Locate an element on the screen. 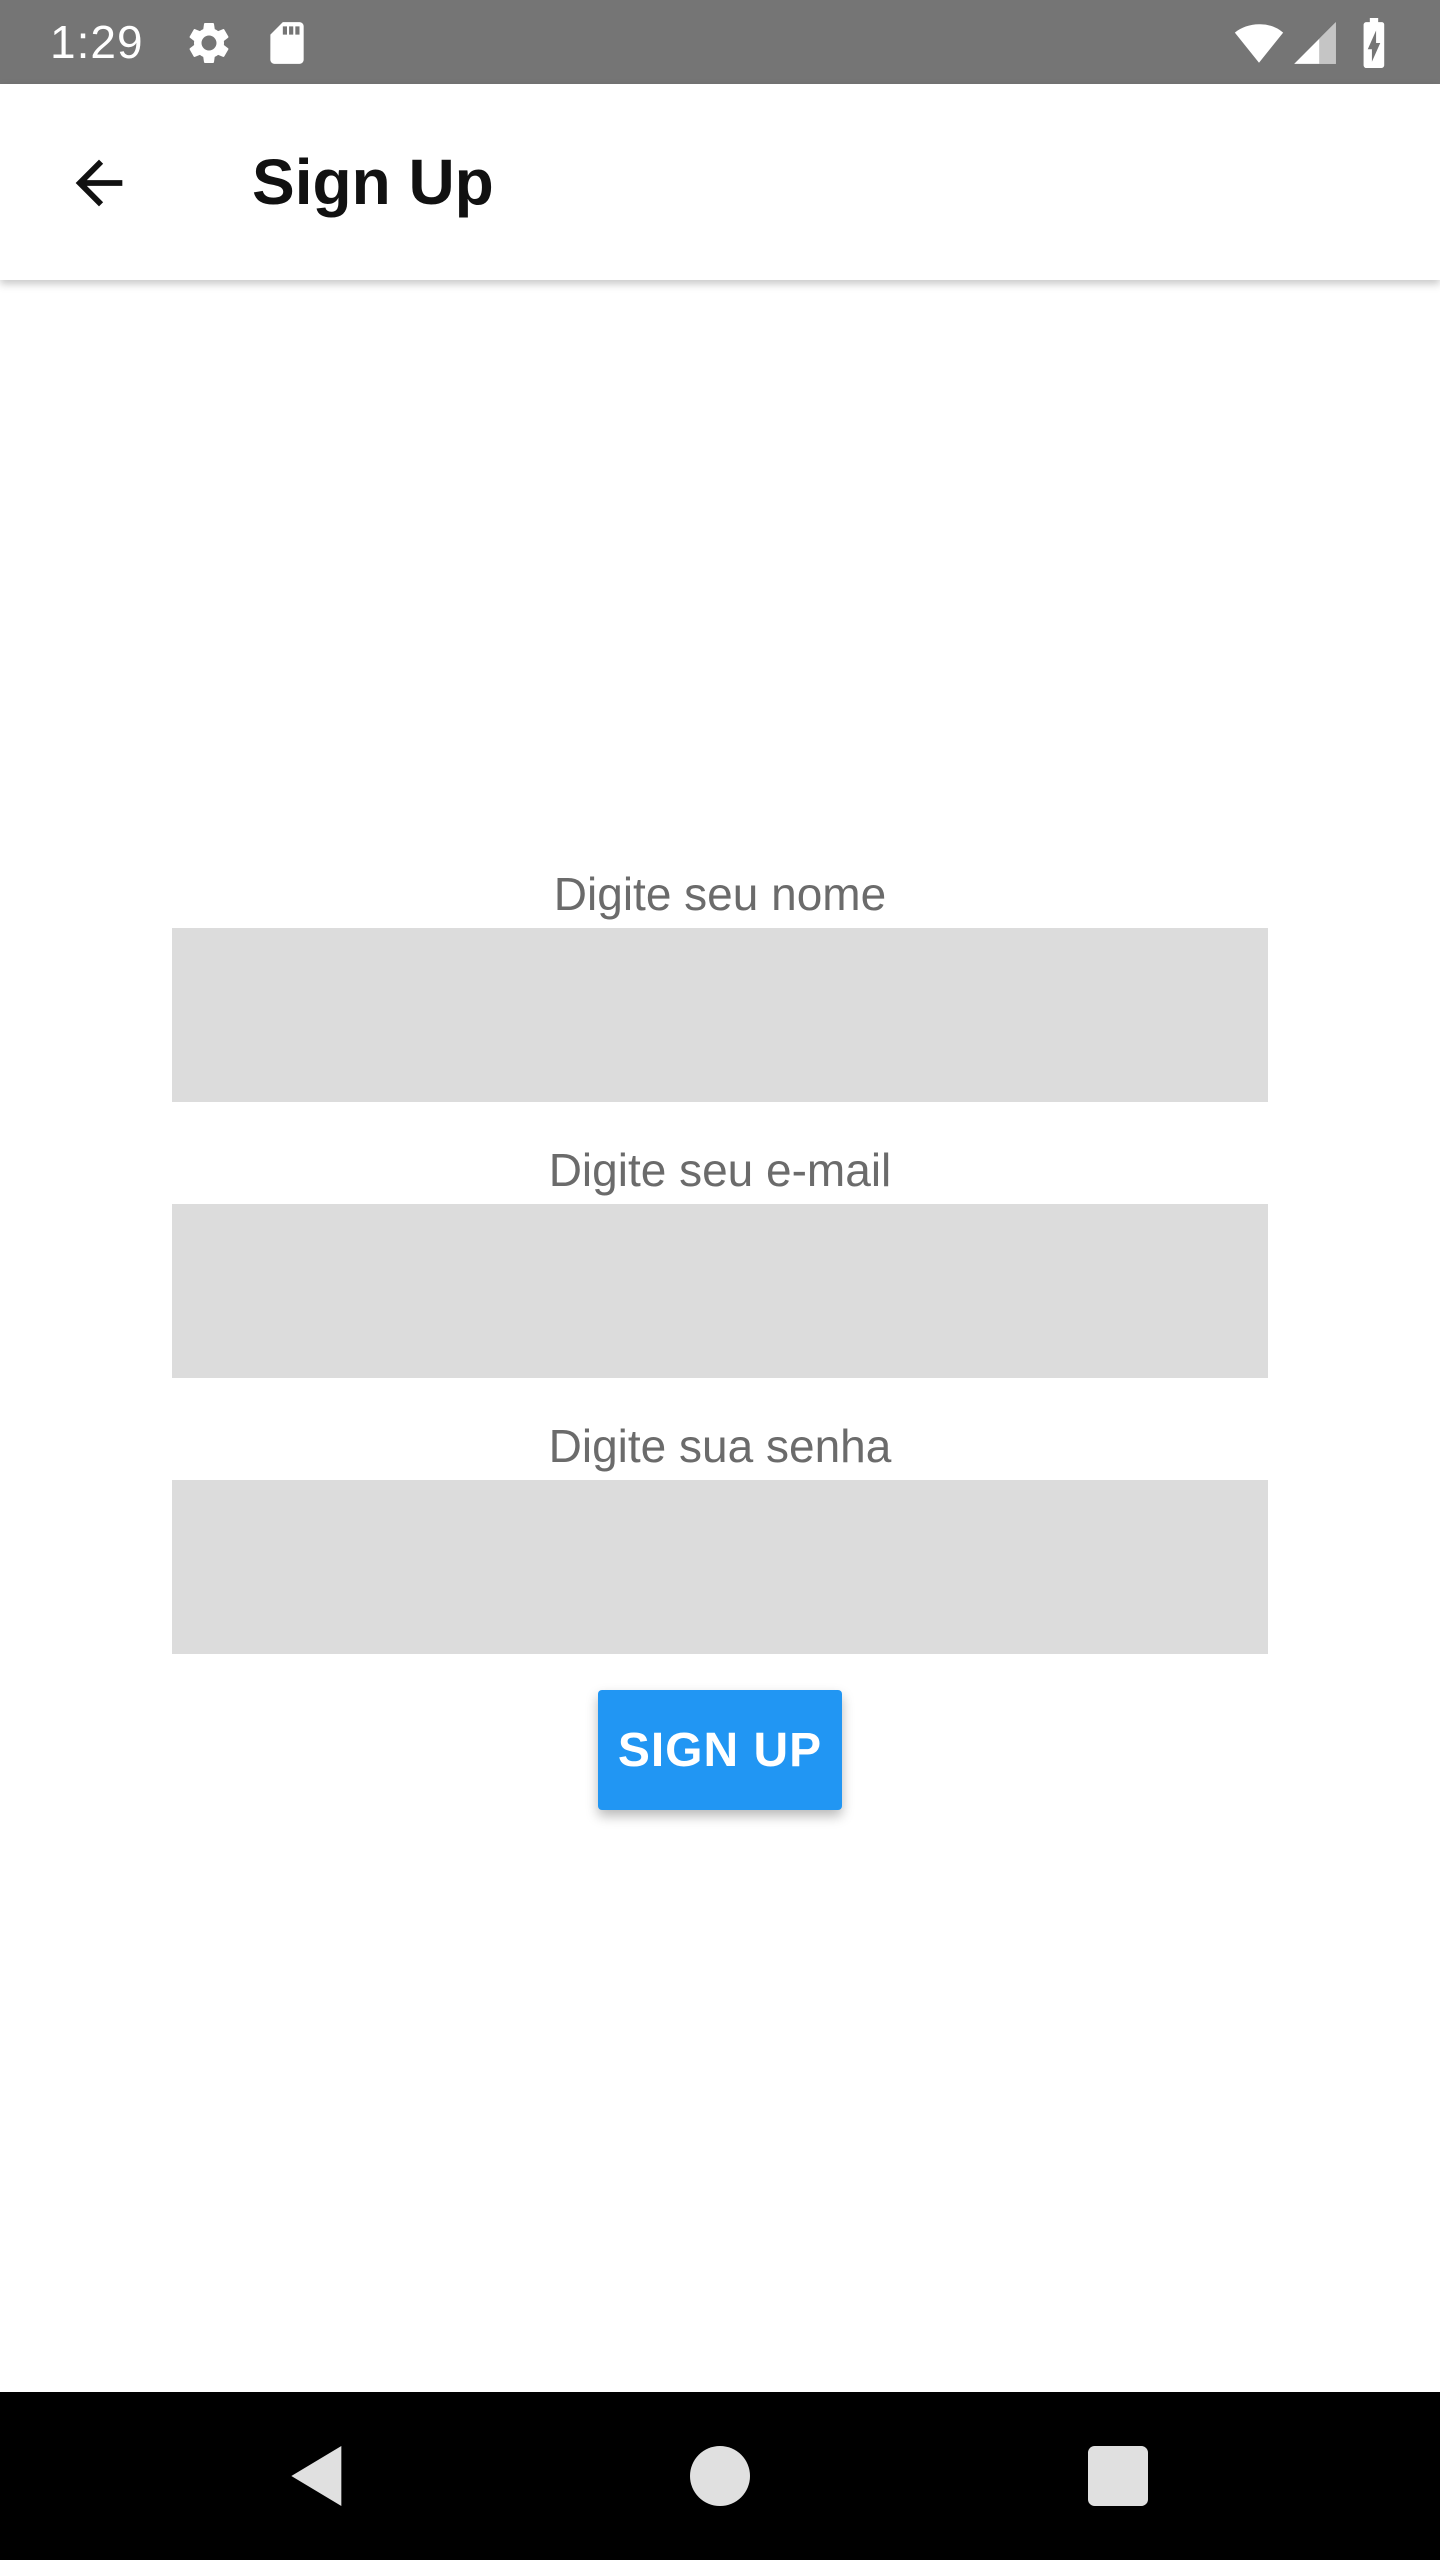 The height and width of the screenshot is (2560, 1440). name-input is located at coordinates (720, 1015).